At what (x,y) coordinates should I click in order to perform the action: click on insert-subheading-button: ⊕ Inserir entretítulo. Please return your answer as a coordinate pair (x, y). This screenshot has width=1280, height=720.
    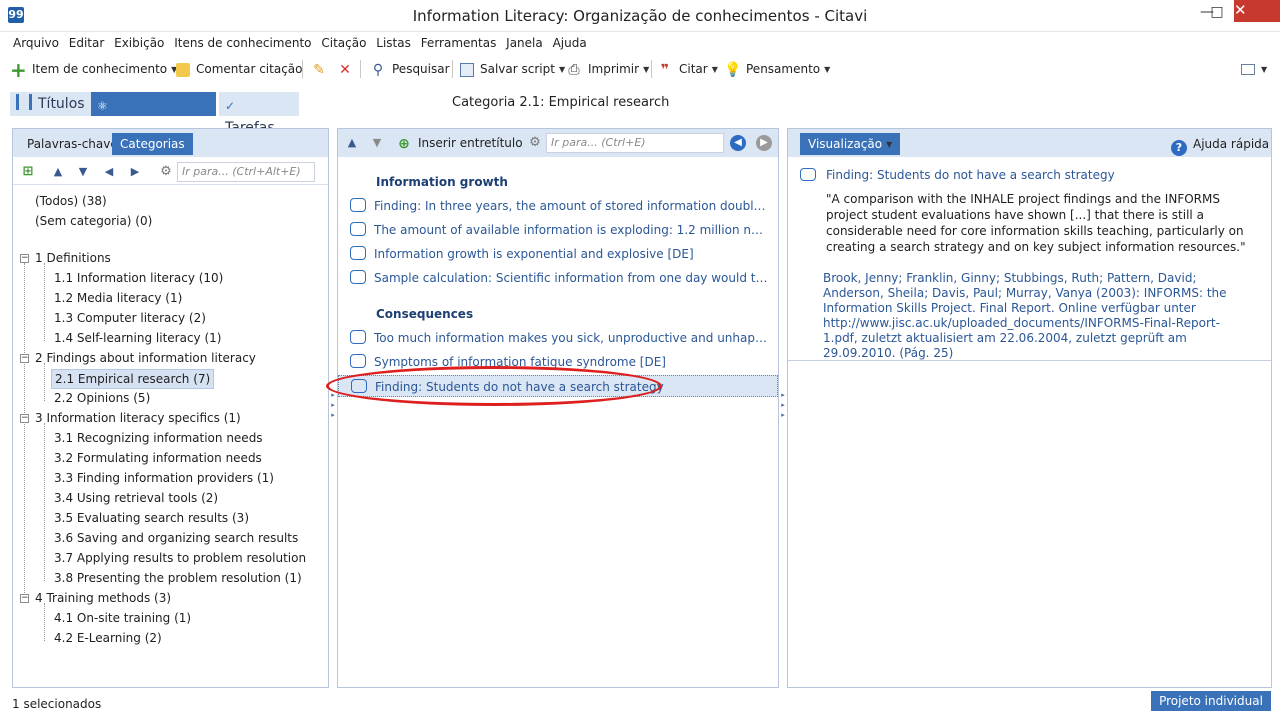
    Looking at the image, I should click on (459, 143).